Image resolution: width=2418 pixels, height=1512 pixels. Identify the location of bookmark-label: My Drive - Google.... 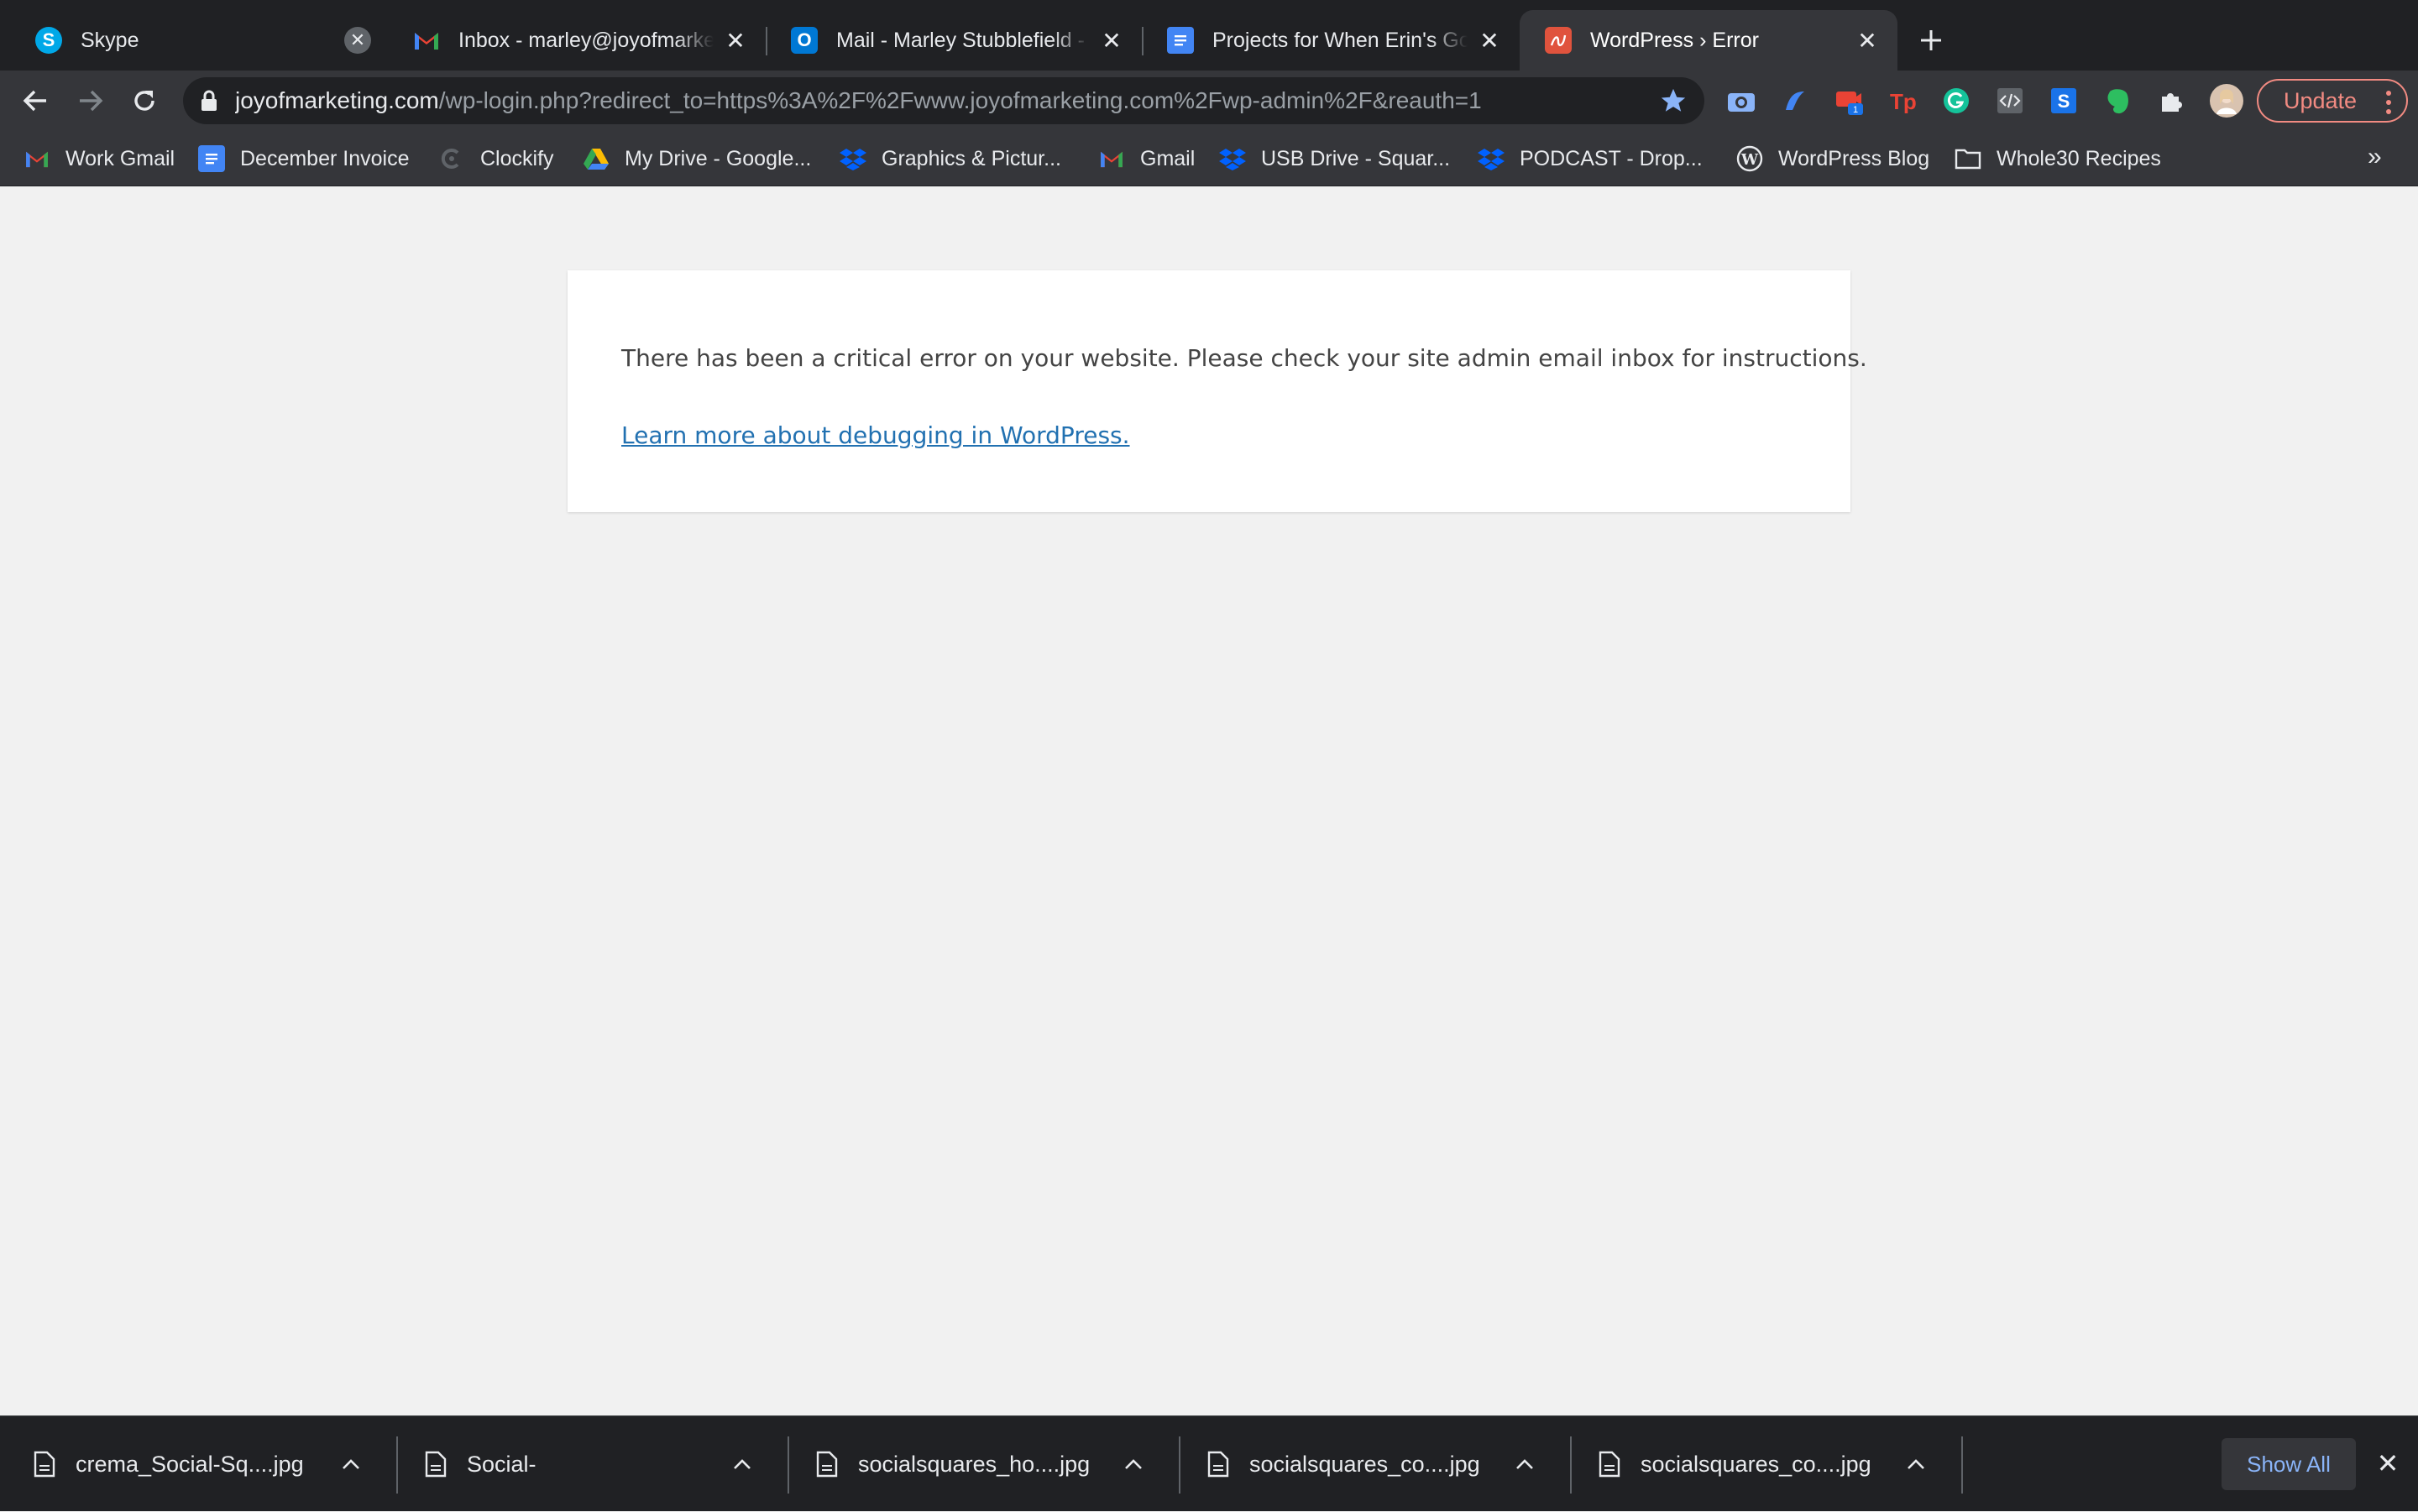
(718, 158).